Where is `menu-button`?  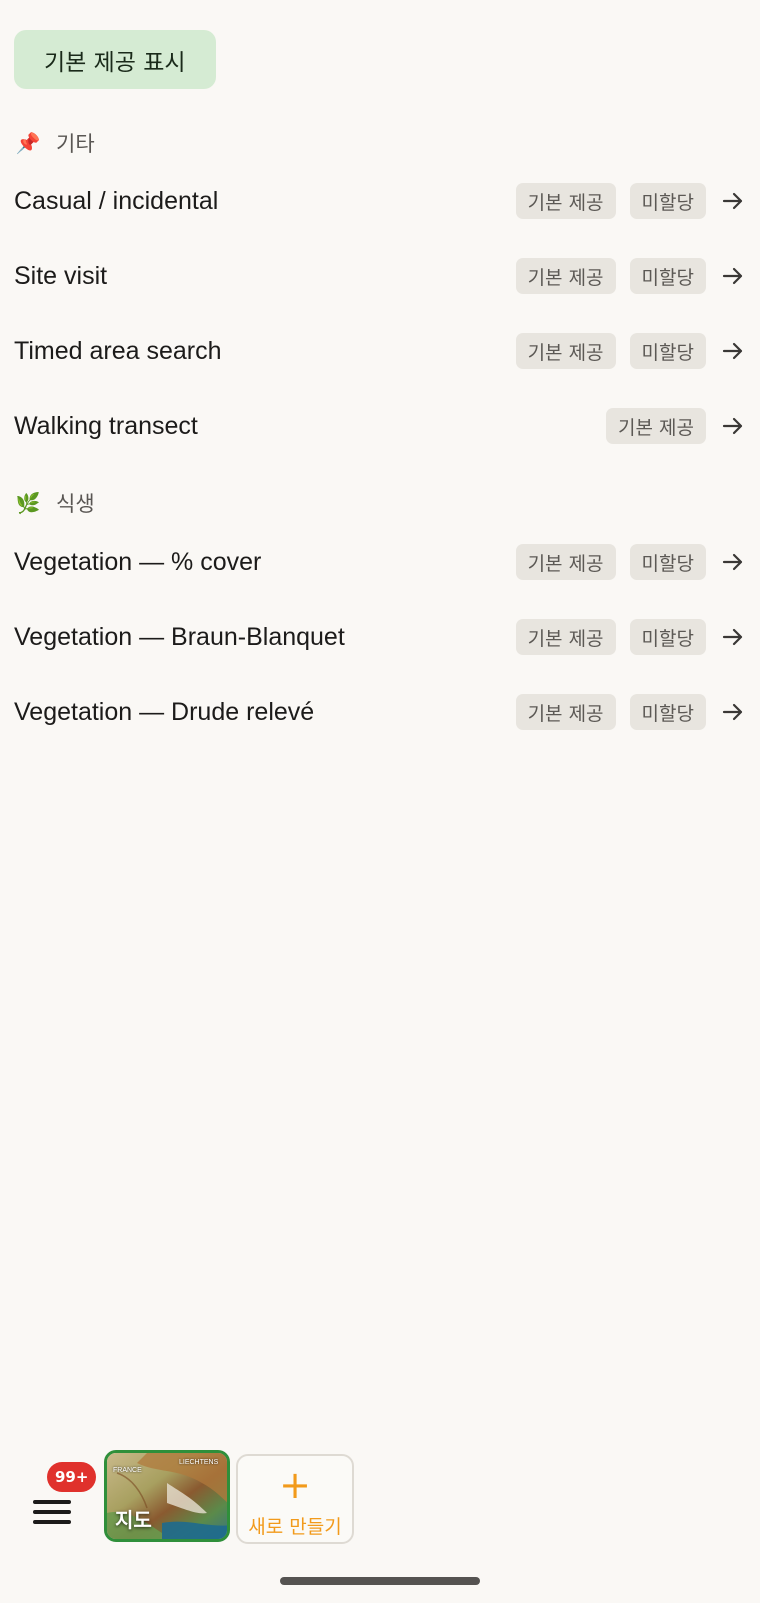
menu-button is located at coordinates (53, 1515).